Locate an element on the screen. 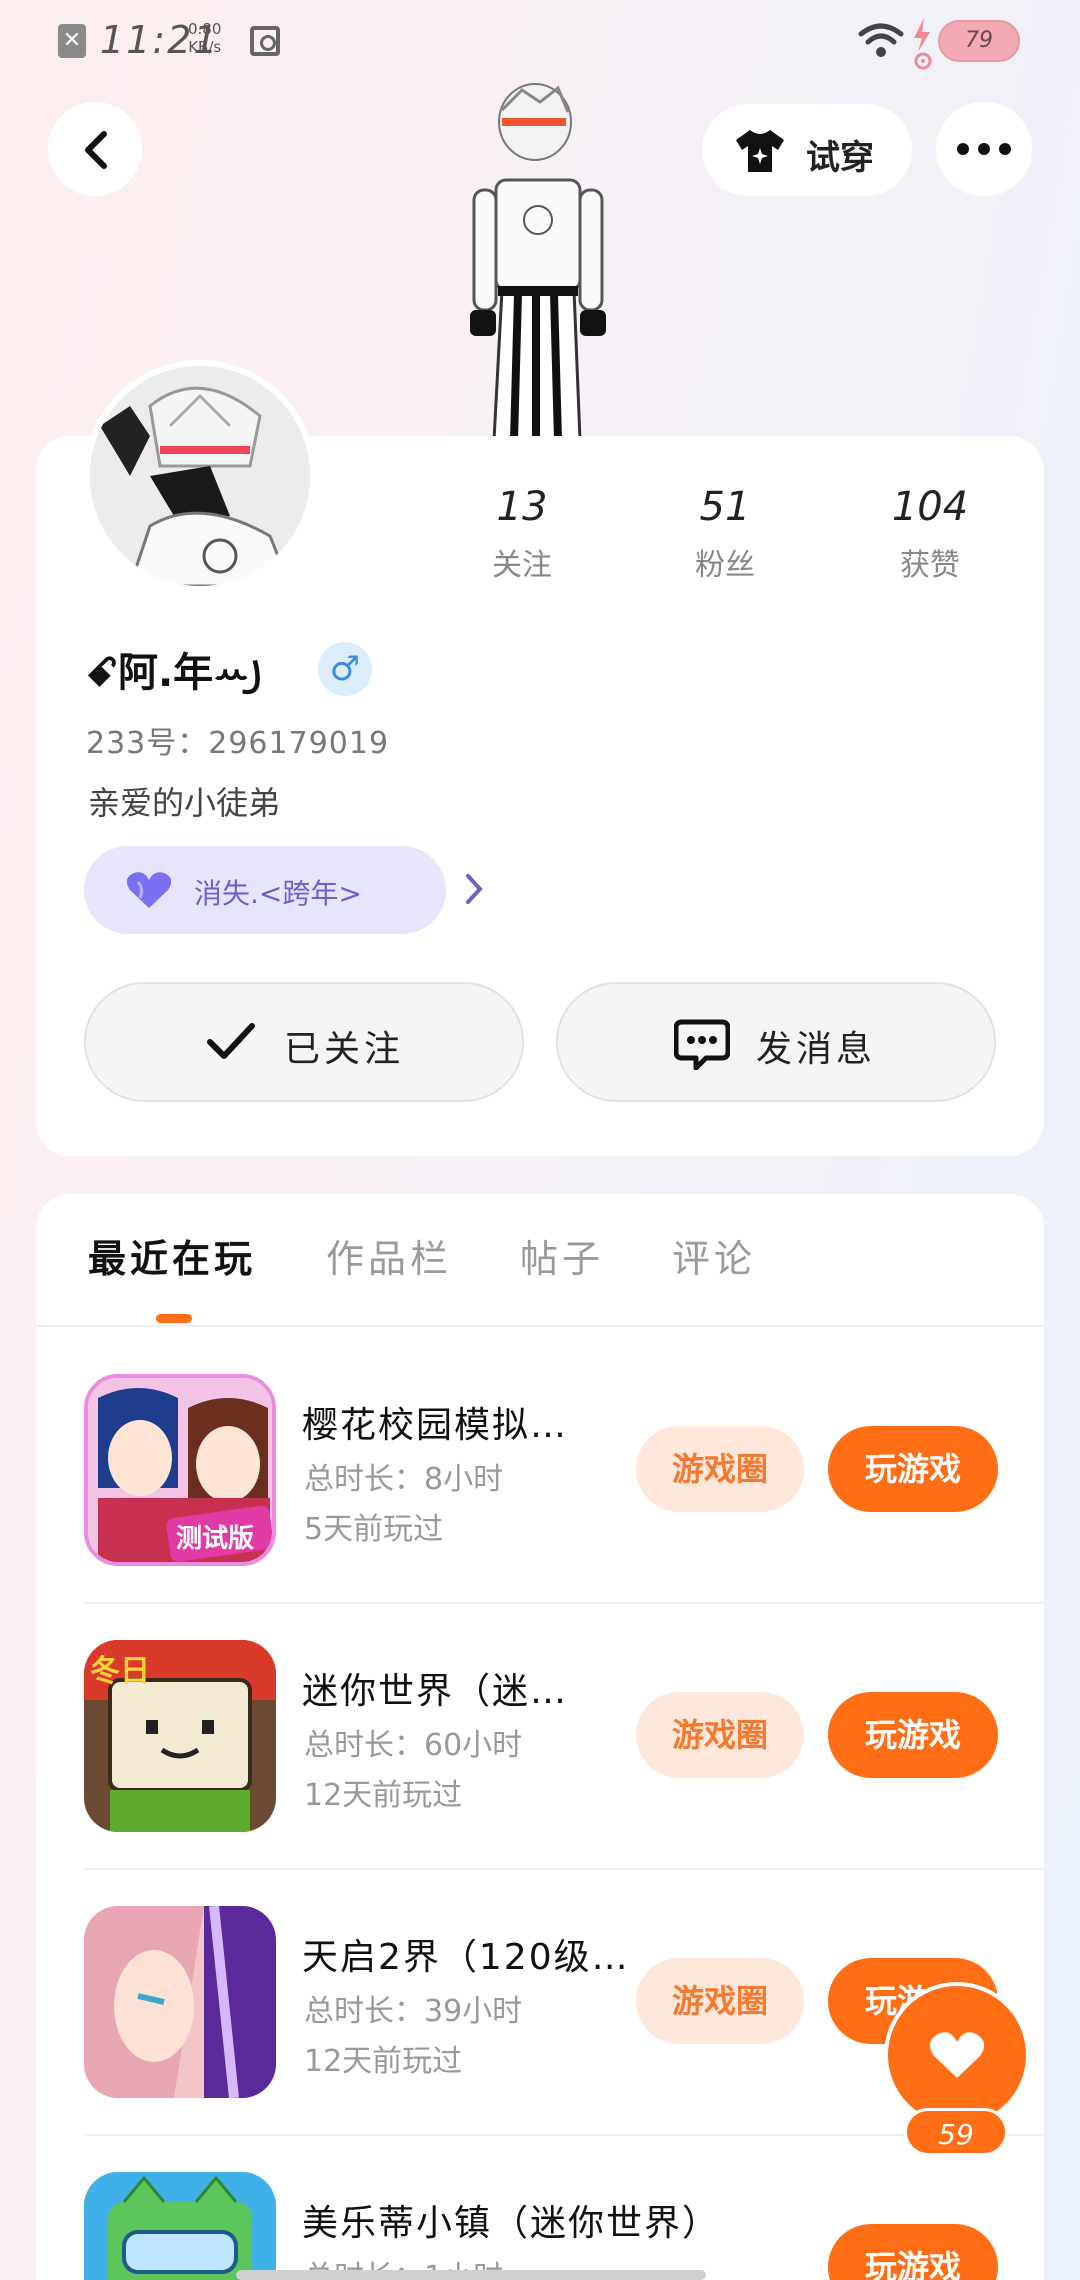  send-message-button: 发消息 is located at coordinates (776, 1042).